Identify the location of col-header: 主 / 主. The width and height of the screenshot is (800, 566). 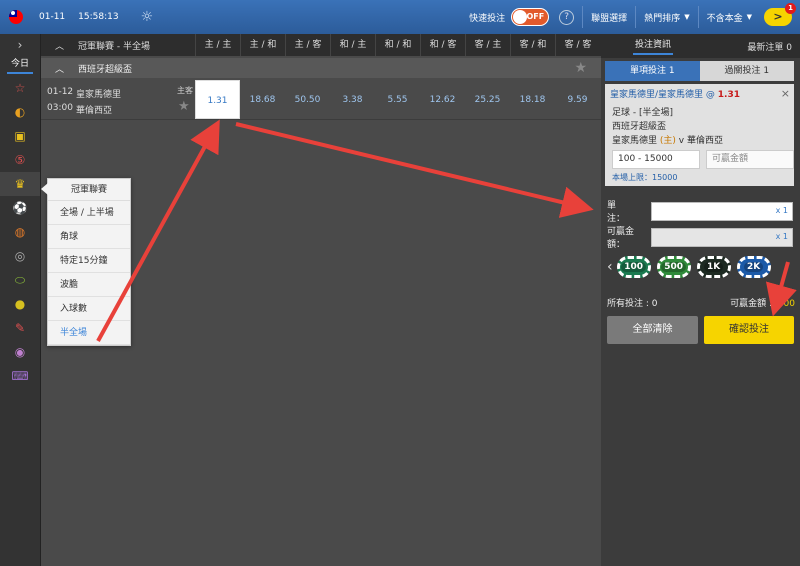
(217, 45).